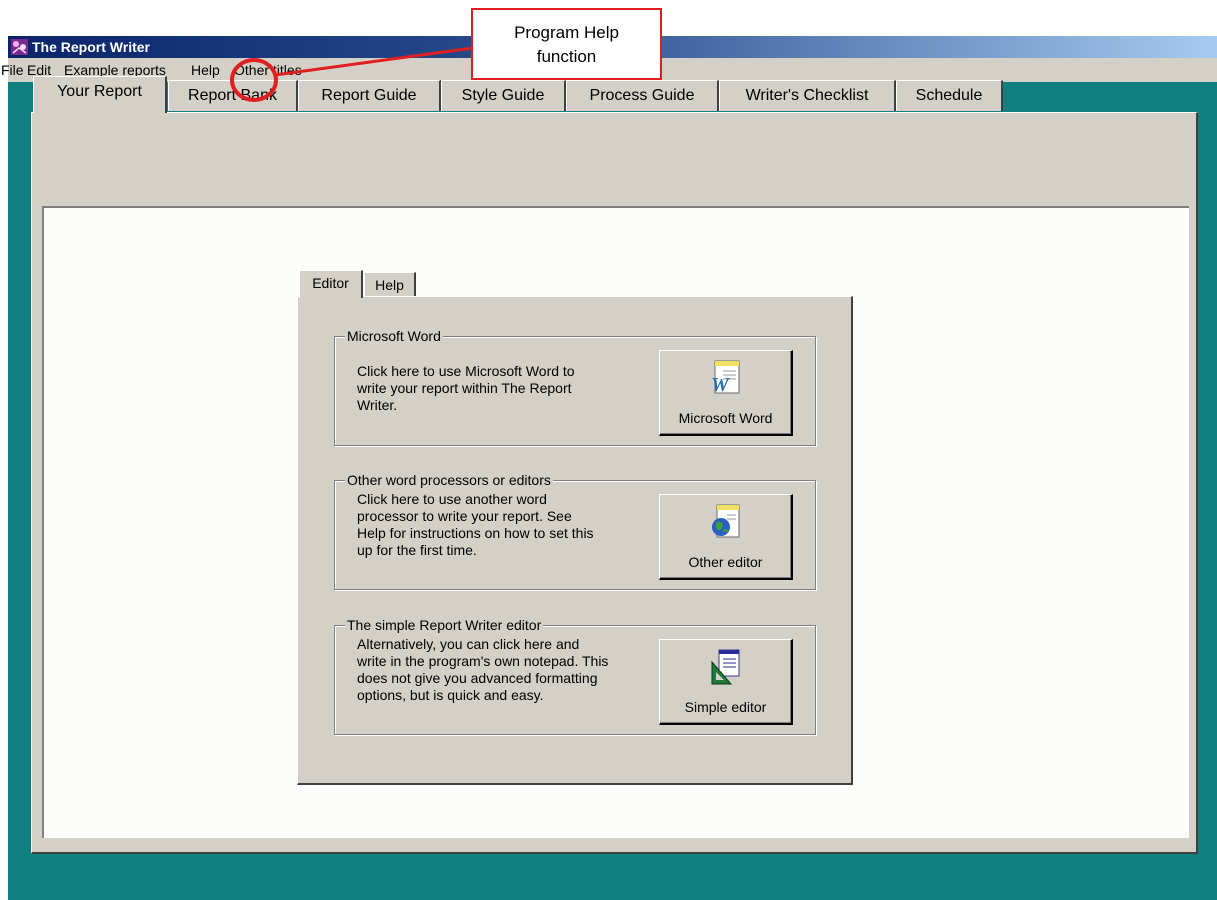  I want to click on annotation-callout: Program Help function, so click(566, 44).